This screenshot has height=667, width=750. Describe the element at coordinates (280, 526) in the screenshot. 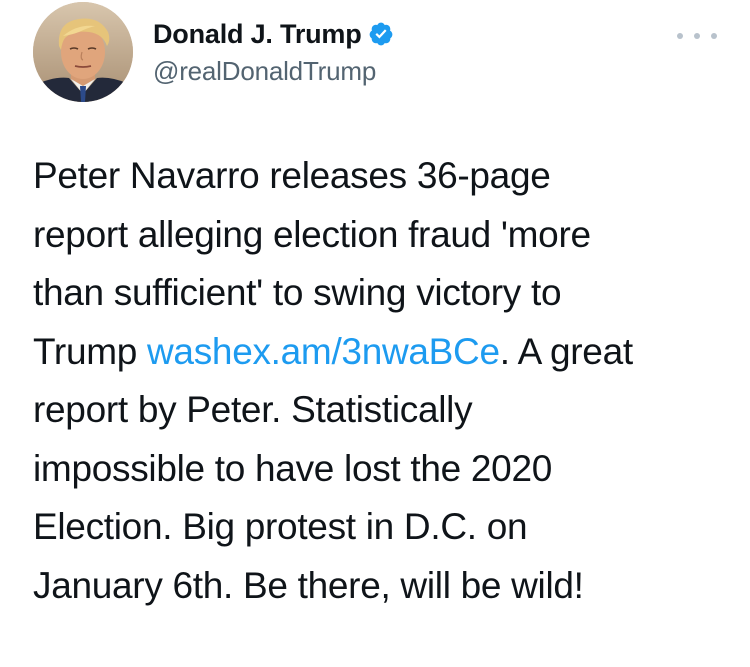

I see `tweet-text-line: Election. Big protest in D.C. on` at that location.